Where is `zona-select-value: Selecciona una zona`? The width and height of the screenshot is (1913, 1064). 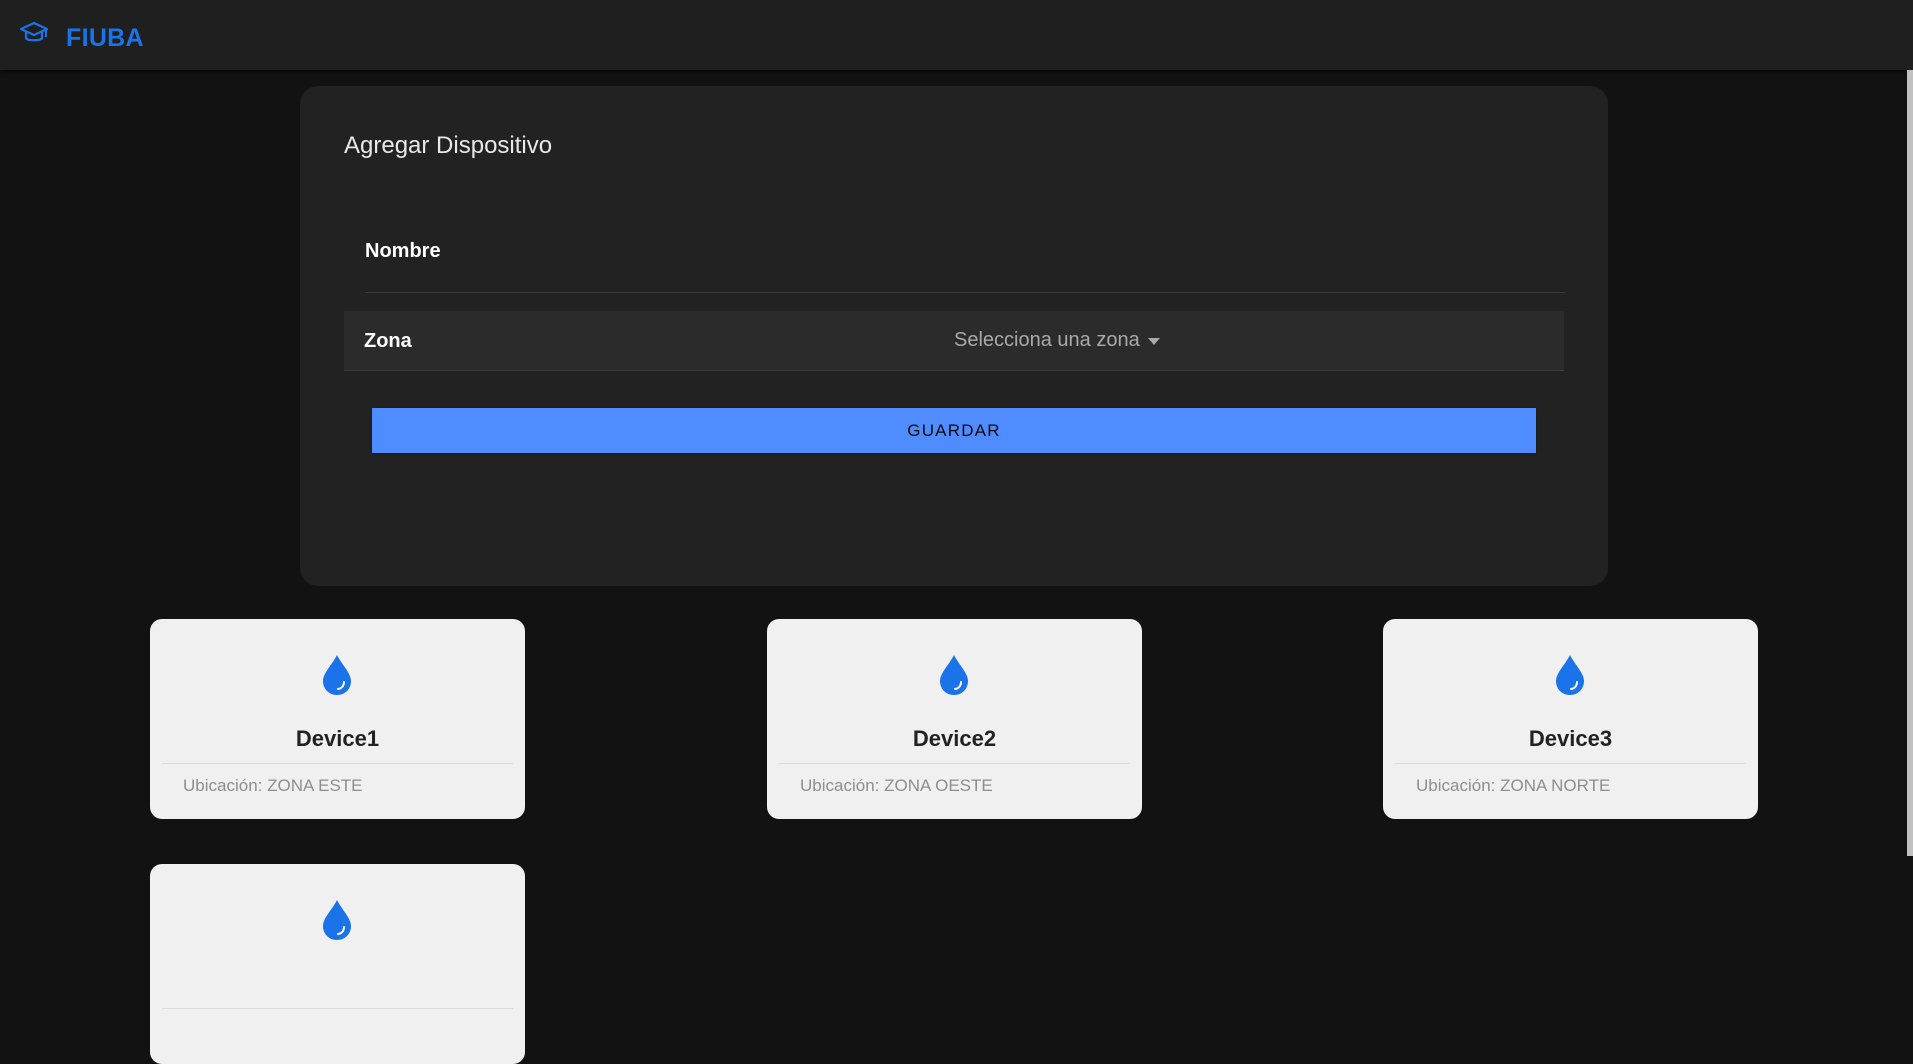
zona-select-value: Selecciona una zona is located at coordinates (1047, 340).